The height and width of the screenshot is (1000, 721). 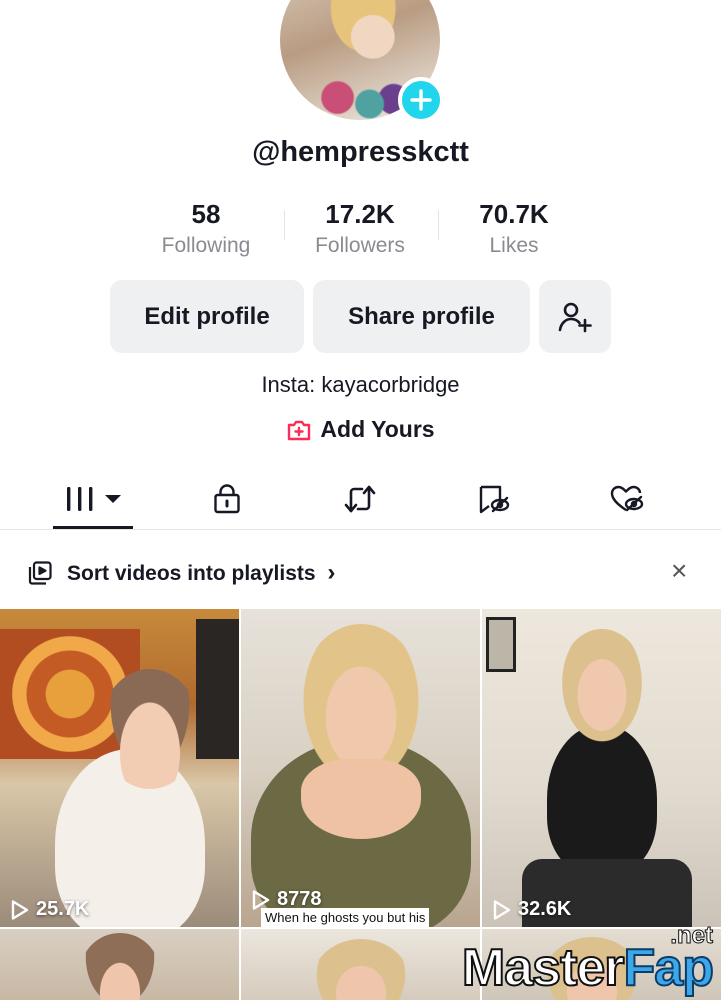 I want to click on watermark-text: MasterFap, so click(x=588, y=968).